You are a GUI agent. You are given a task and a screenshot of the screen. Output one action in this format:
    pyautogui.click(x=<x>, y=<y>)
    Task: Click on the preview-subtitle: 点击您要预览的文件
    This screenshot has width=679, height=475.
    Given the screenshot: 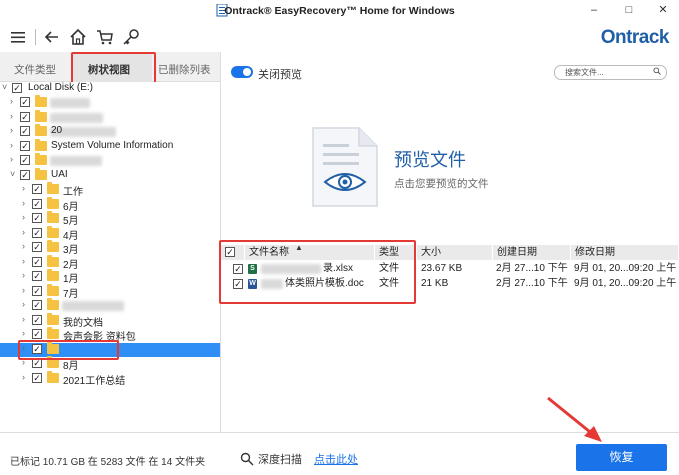 What is the action you would take?
    pyautogui.click(x=441, y=184)
    